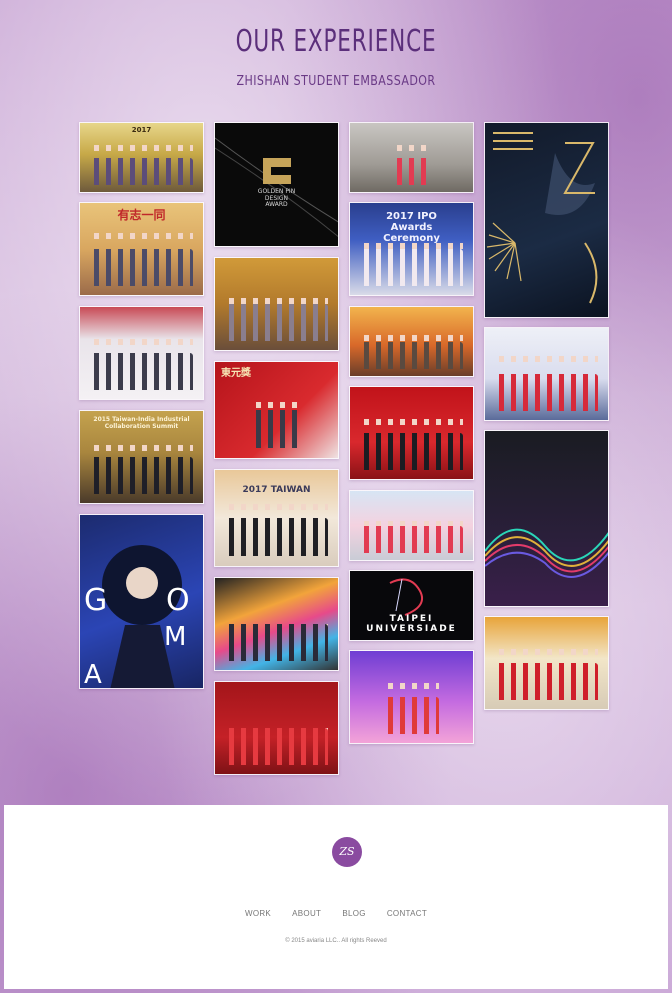 The image size is (672, 993). I want to click on svg-text: O, so click(178, 600).